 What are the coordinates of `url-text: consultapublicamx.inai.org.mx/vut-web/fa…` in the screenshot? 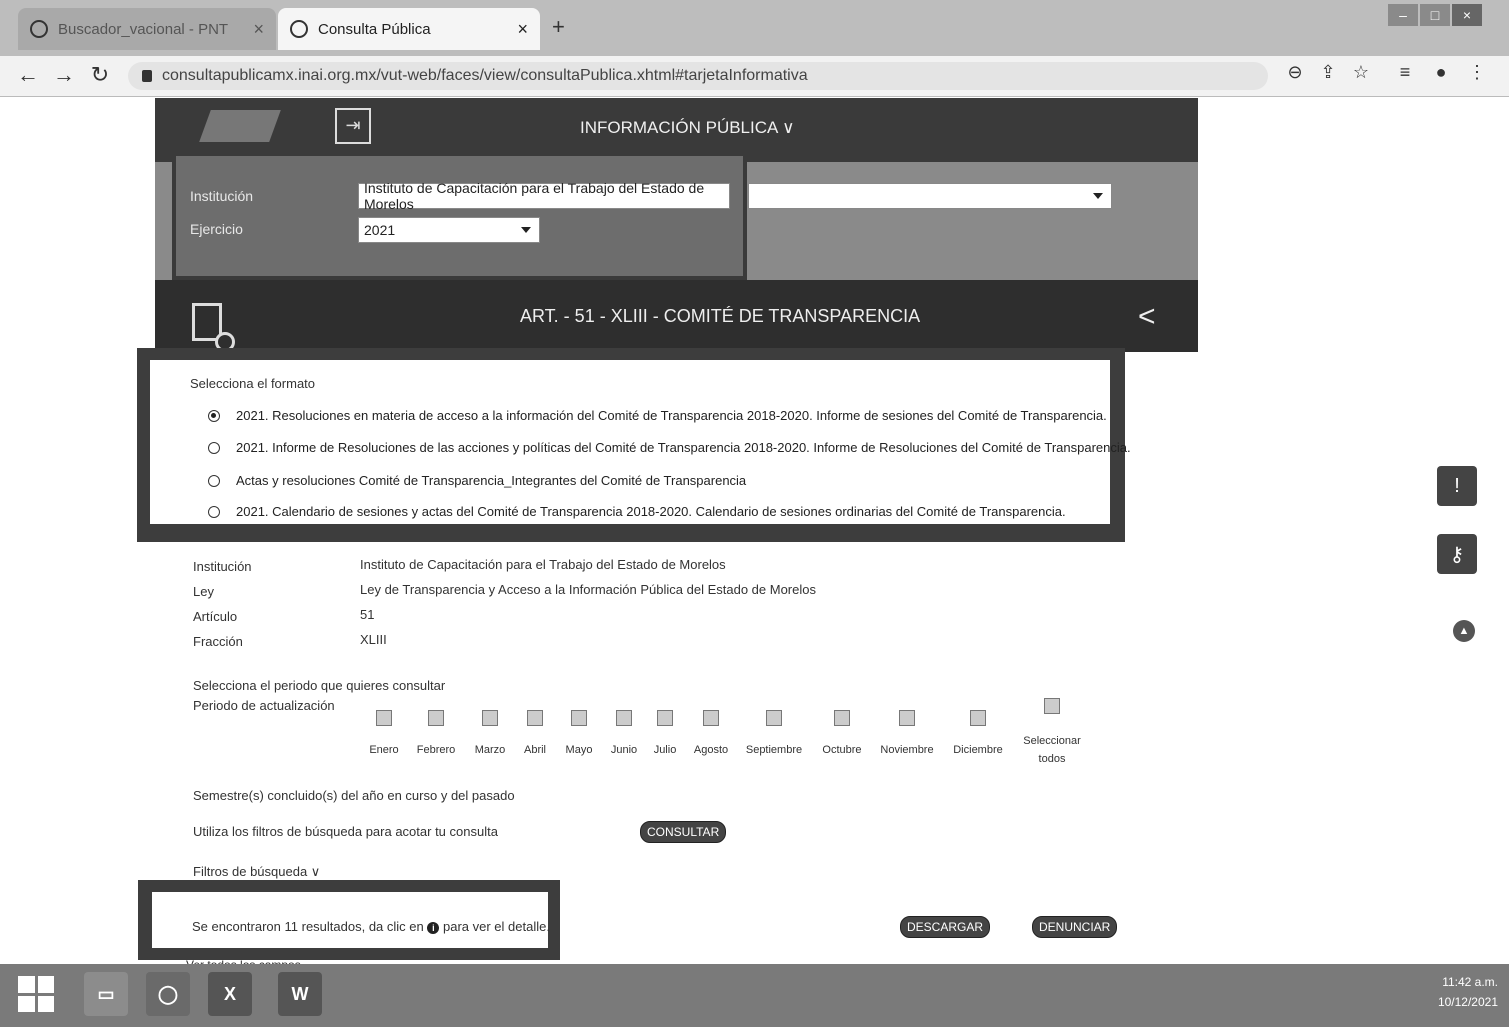 It's located at (485, 75).